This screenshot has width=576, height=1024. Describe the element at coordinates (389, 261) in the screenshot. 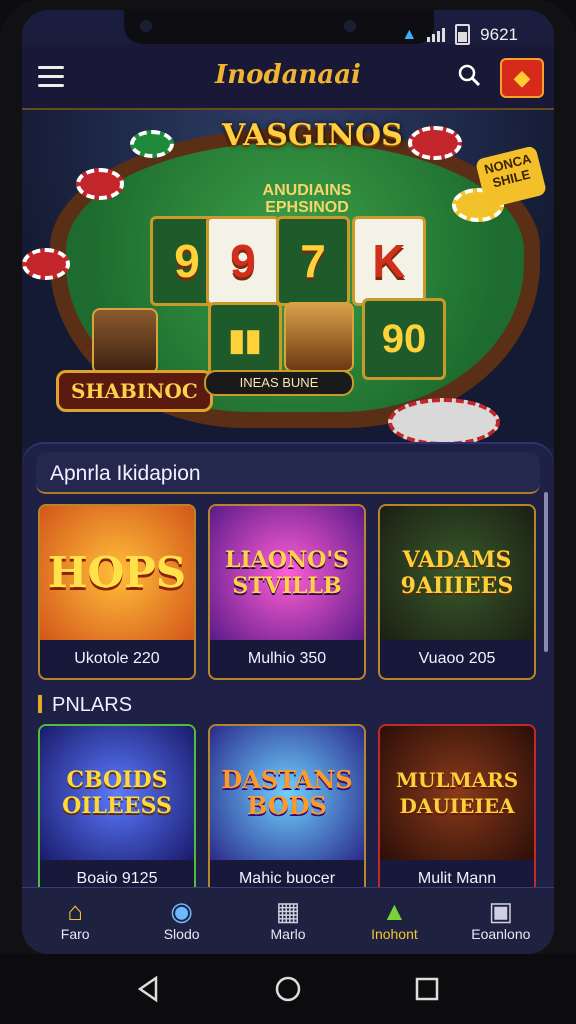

I see `reel-4: K` at that location.